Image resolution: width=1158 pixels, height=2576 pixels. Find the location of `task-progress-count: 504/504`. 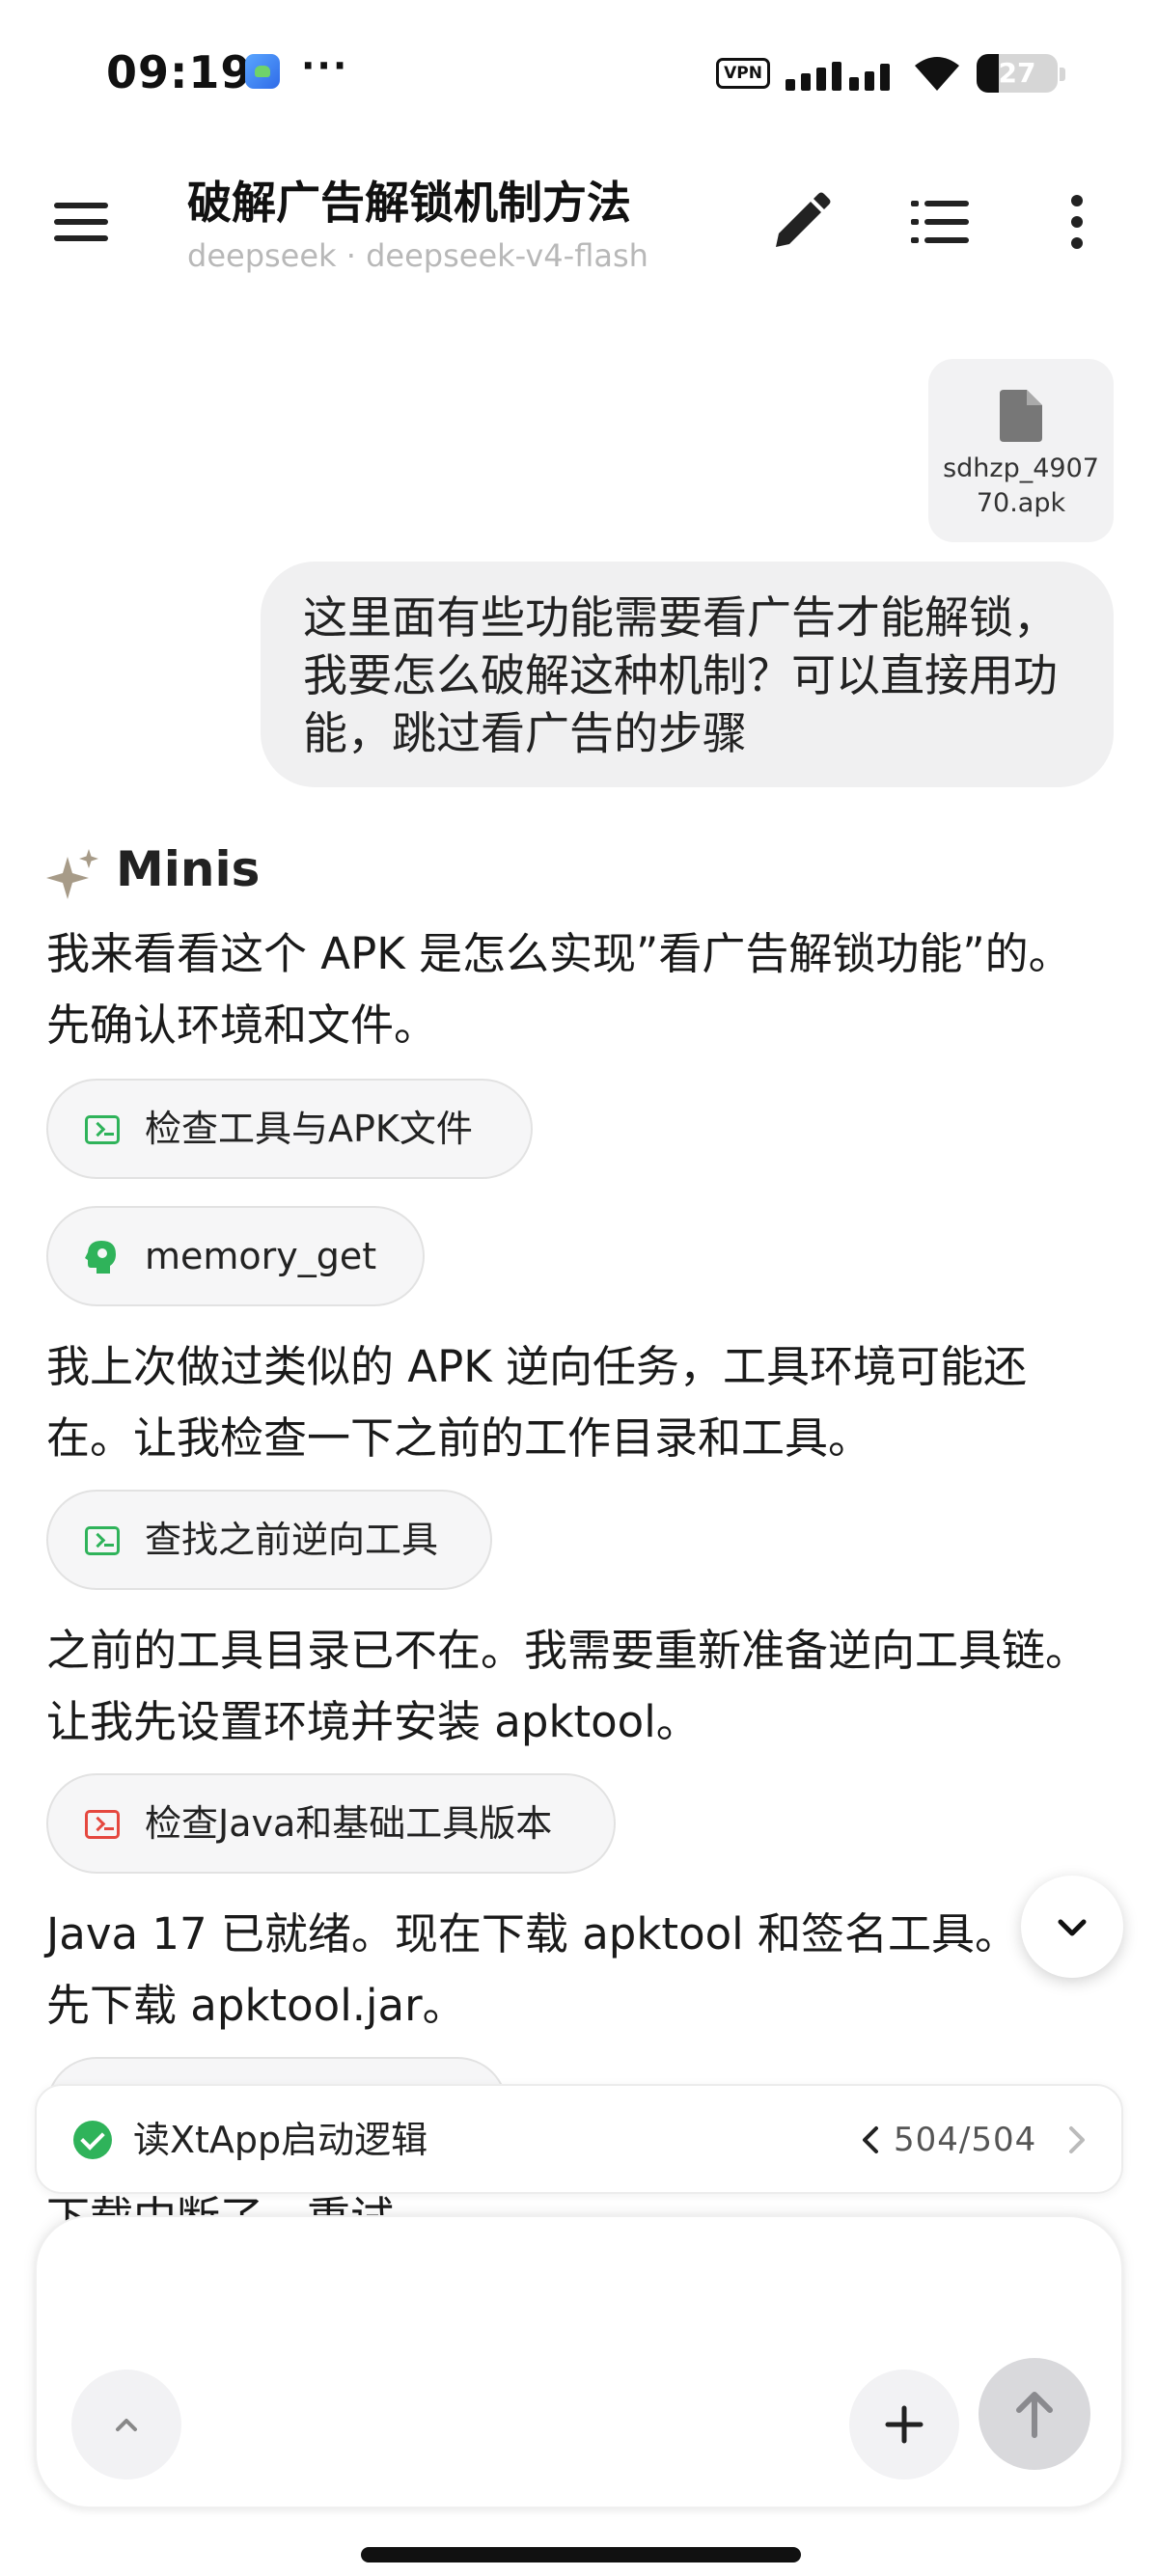

task-progress-count: 504/504 is located at coordinates (965, 2140).